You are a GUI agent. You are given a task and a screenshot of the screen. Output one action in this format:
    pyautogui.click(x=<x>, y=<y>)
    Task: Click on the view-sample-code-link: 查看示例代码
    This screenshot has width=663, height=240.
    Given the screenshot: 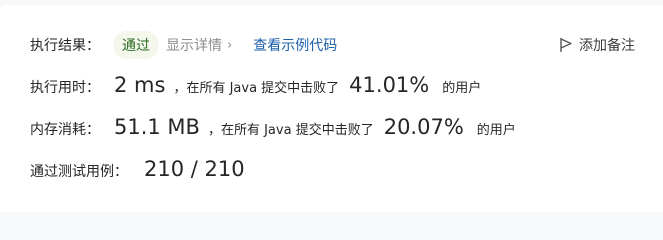 What is the action you would take?
    pyautogui.click(x=295, y=45)
    